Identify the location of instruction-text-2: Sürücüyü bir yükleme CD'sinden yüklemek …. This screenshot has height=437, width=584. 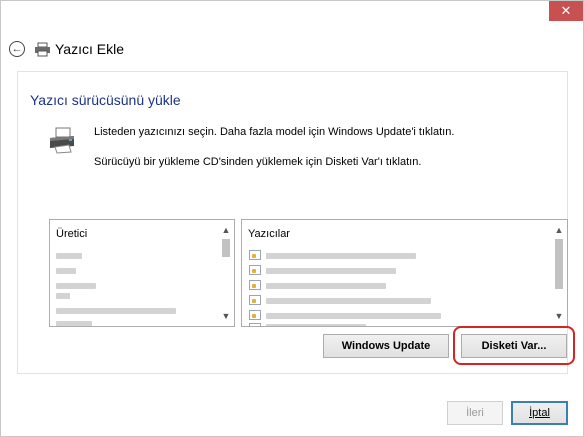
(258, 162).